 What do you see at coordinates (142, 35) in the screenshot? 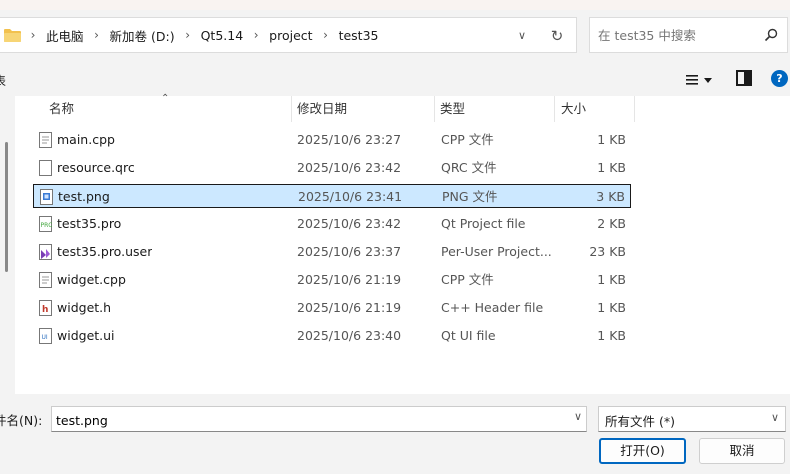
I see `breadcrumb-item: 新加卷 (D:)` at bounding box center [142, 35].